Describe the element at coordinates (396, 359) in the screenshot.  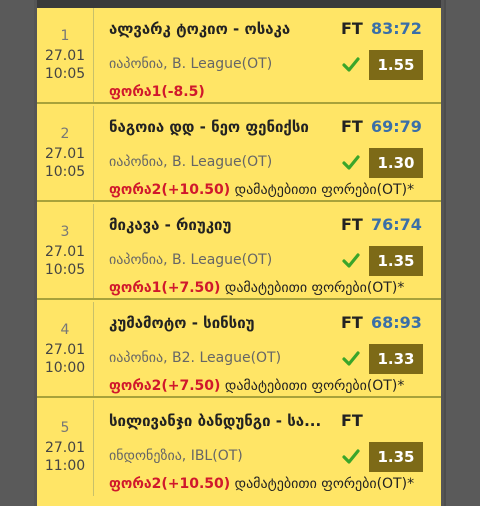
I see `odds-badge: 1.33` at that location.